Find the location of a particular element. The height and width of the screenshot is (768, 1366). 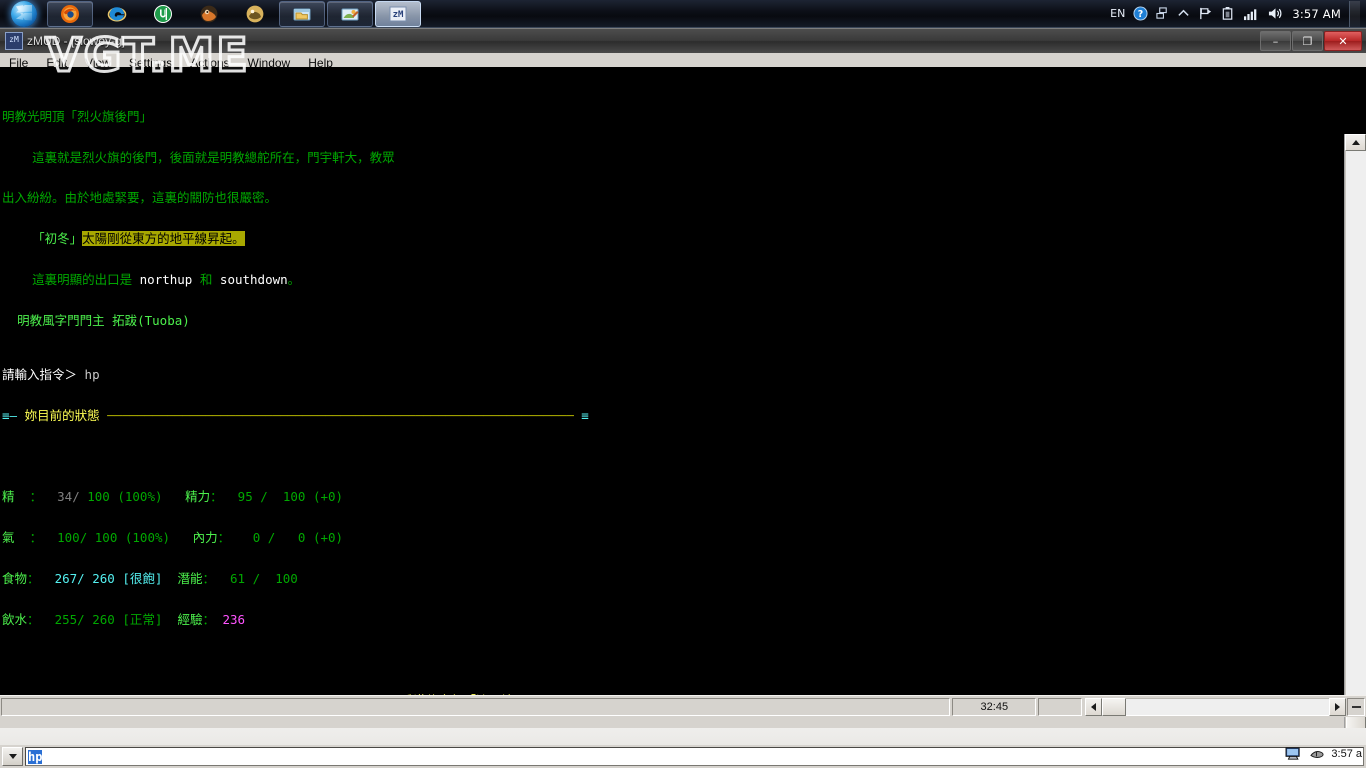

hp1-label-jingli: 精力 is located at coordinates (198, 497).